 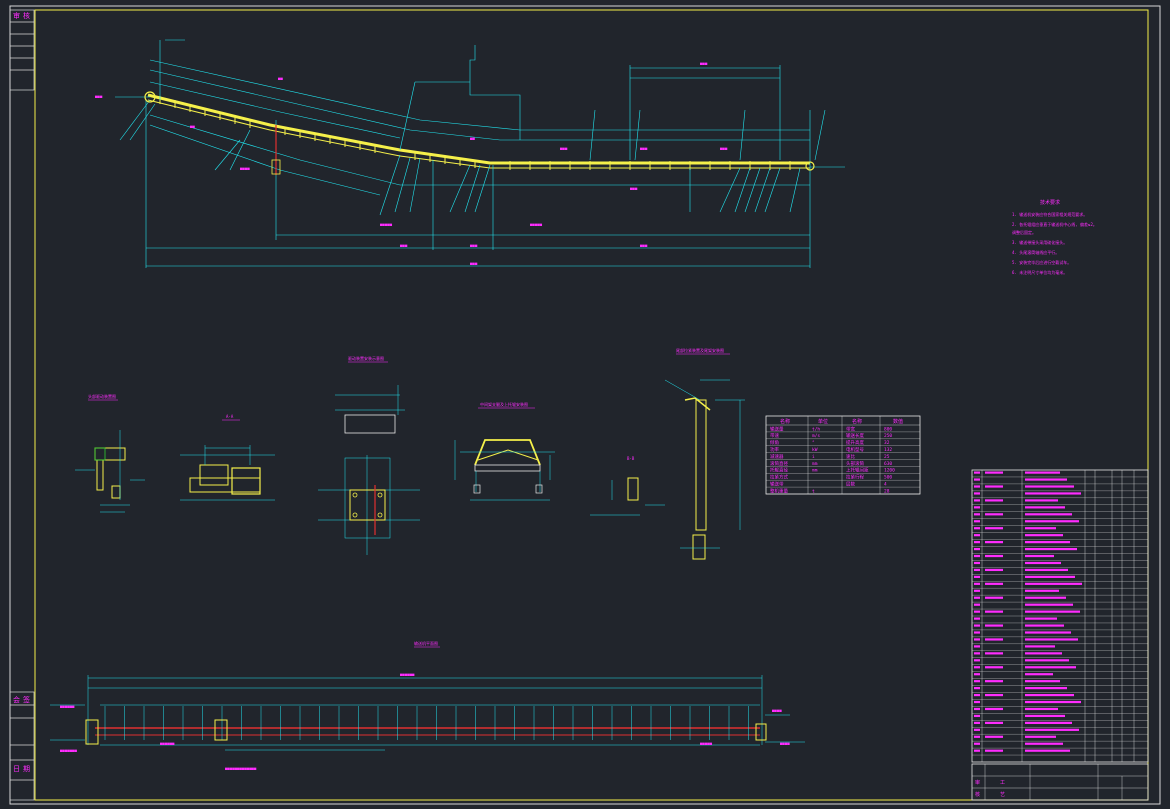 I want to click on param-cell: 提升高度, so click(x=855, y=442).